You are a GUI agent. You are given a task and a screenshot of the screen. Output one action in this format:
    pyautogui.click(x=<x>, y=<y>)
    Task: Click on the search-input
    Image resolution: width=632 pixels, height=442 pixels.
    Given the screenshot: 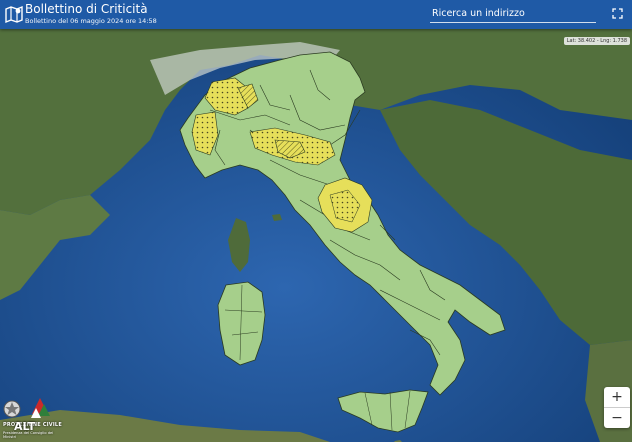 What is the action you would take?
    pyautogui.click(x=512, y=13)
    